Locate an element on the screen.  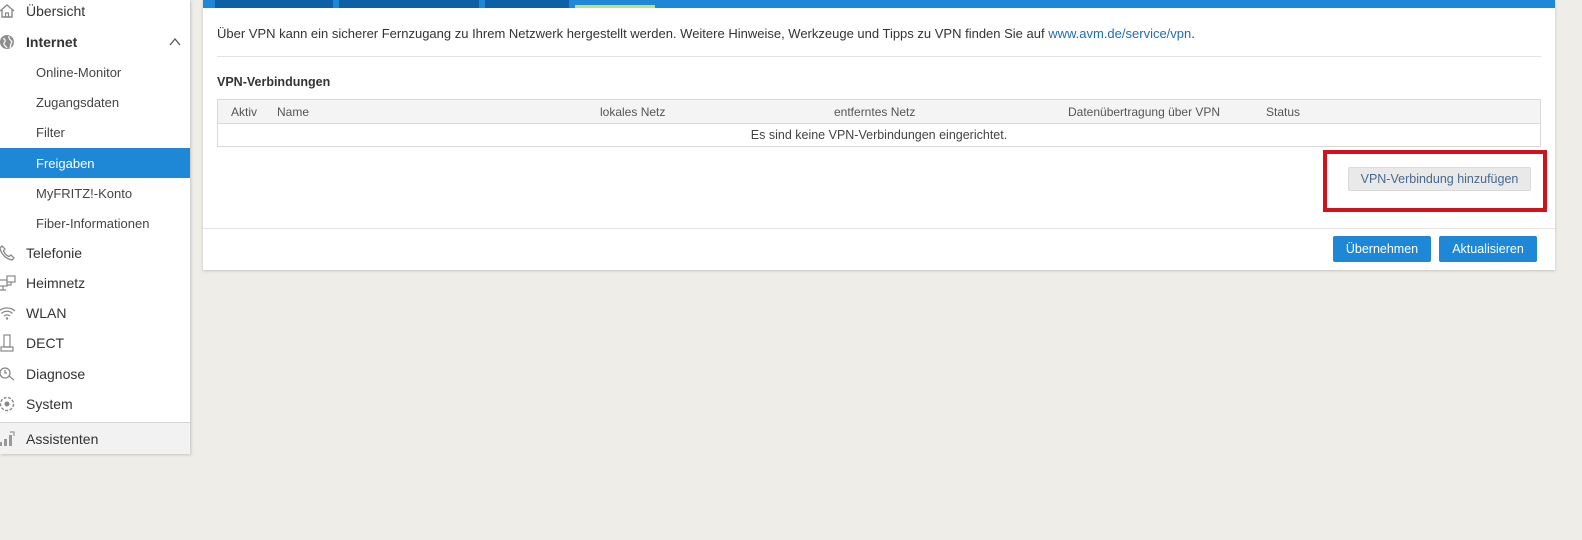
refresh-button: Aktualisieren is located at coordinates (1488, 249).